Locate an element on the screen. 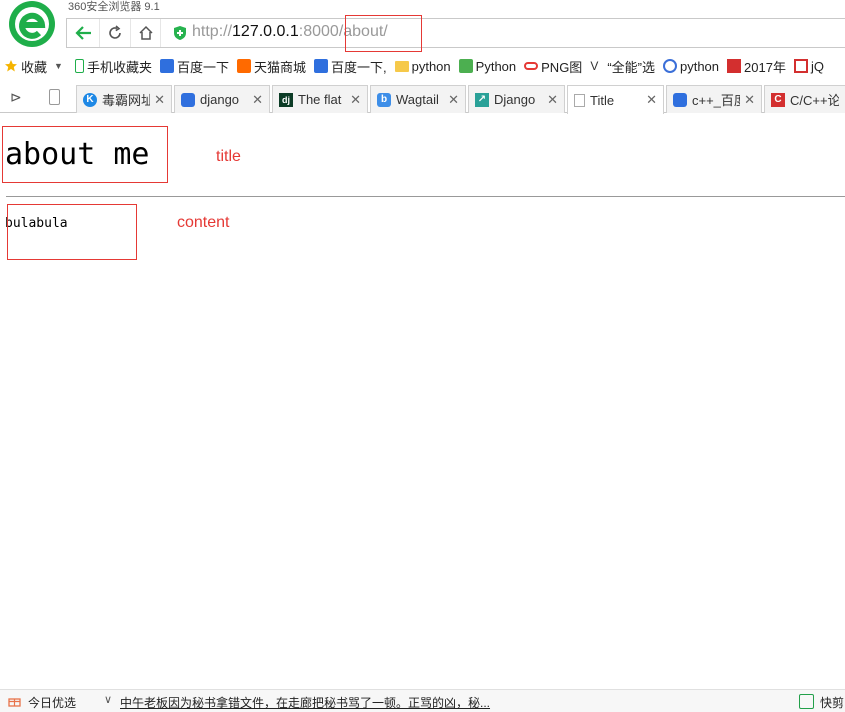 The height and width of the screenshot is (712, 845). bookmark-label: Python is located at coordinates (496, 66).